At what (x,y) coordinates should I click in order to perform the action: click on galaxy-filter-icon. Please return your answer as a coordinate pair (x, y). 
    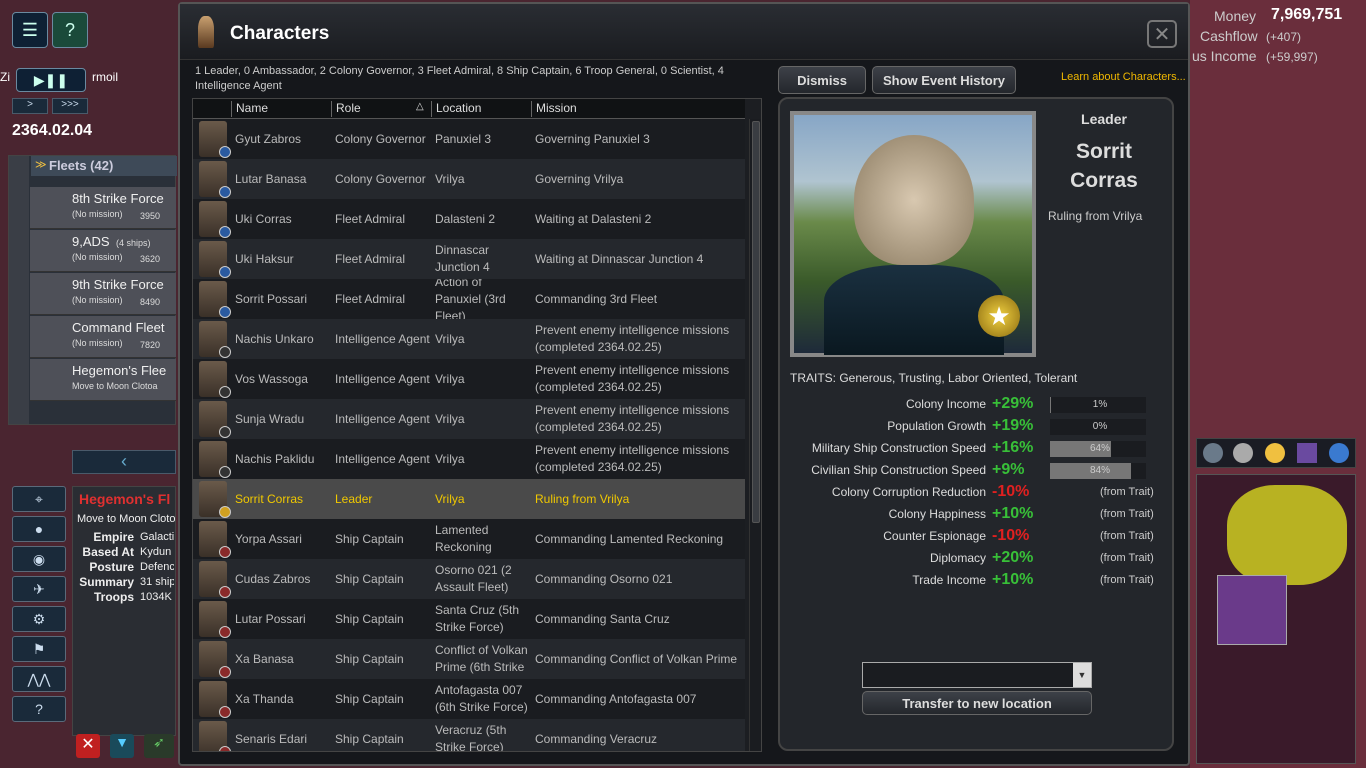
    Looking at the image, I should click on (1339, 453).